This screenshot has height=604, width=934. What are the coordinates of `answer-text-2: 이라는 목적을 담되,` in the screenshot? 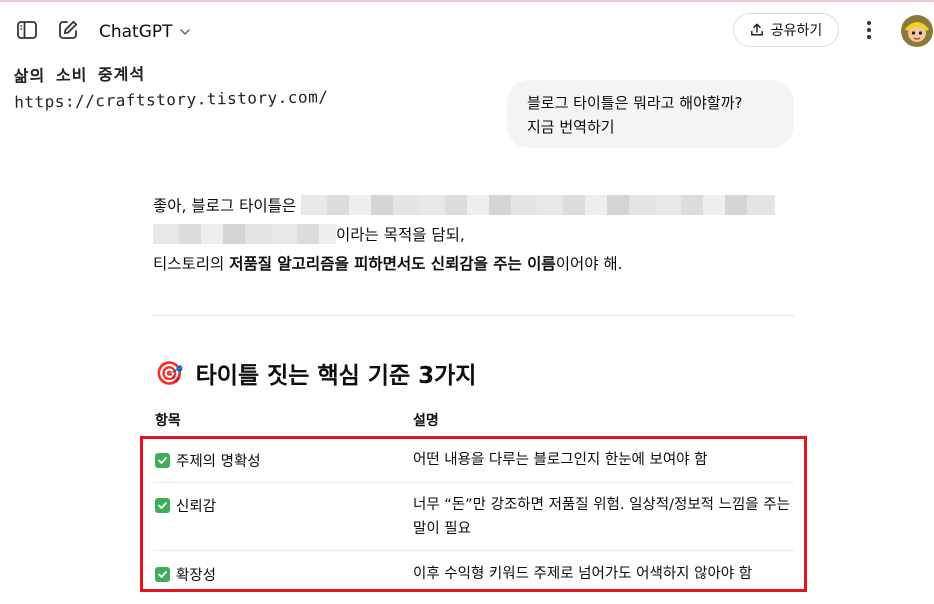 It's located at (400, 235).